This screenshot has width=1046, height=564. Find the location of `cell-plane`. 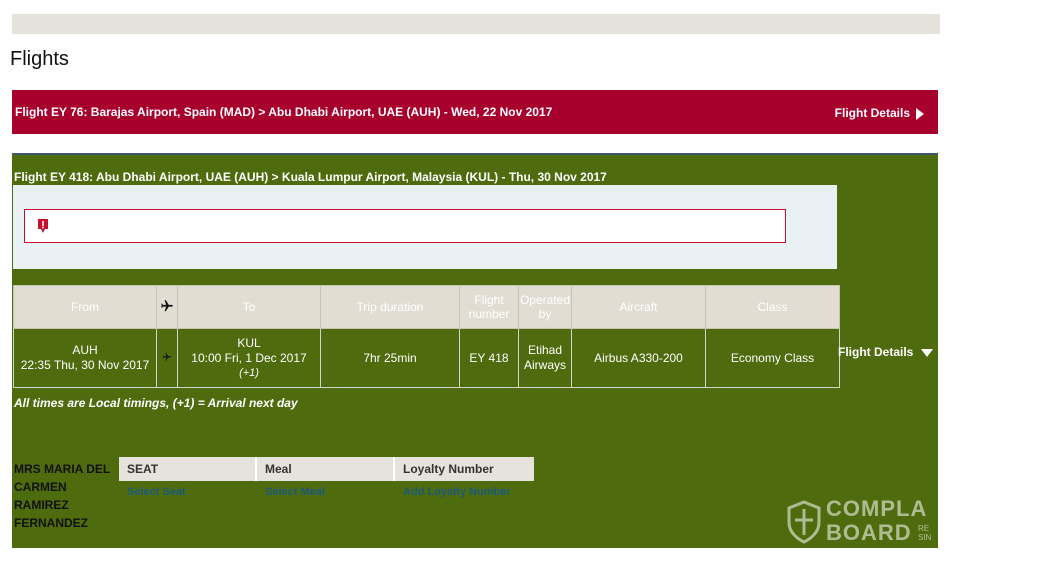

cell-plane is located at coordinates (167, 358).